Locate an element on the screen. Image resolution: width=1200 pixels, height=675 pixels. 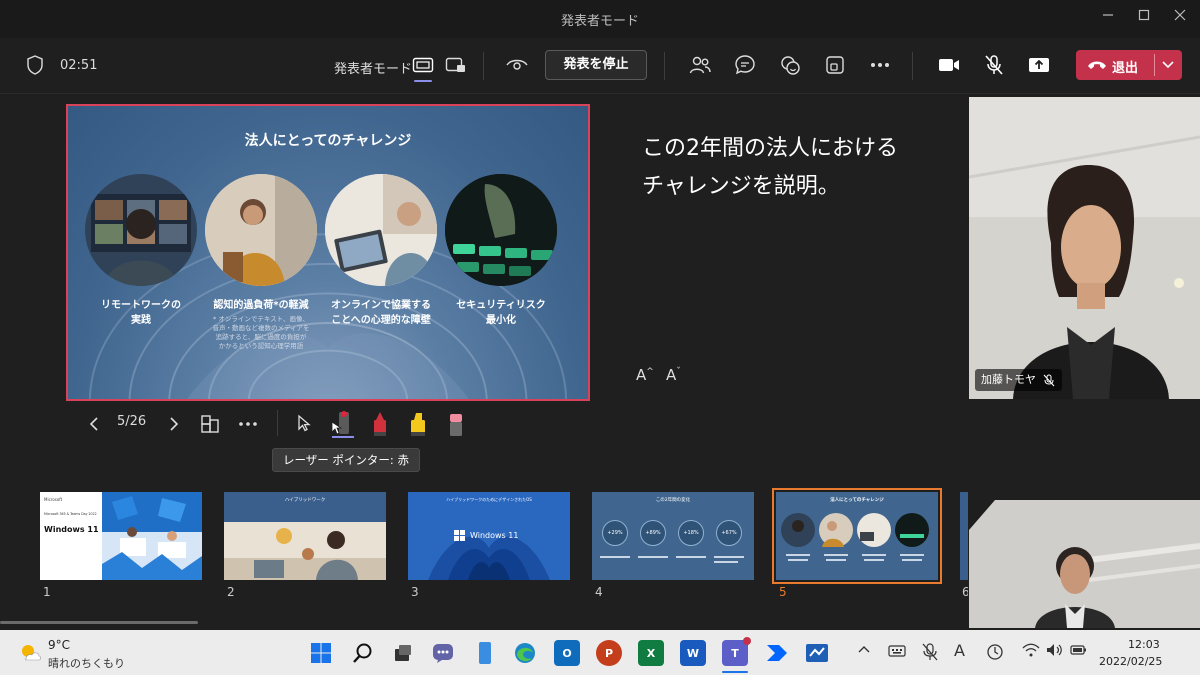
active-app-indicator is located at coordinates (735, 672).